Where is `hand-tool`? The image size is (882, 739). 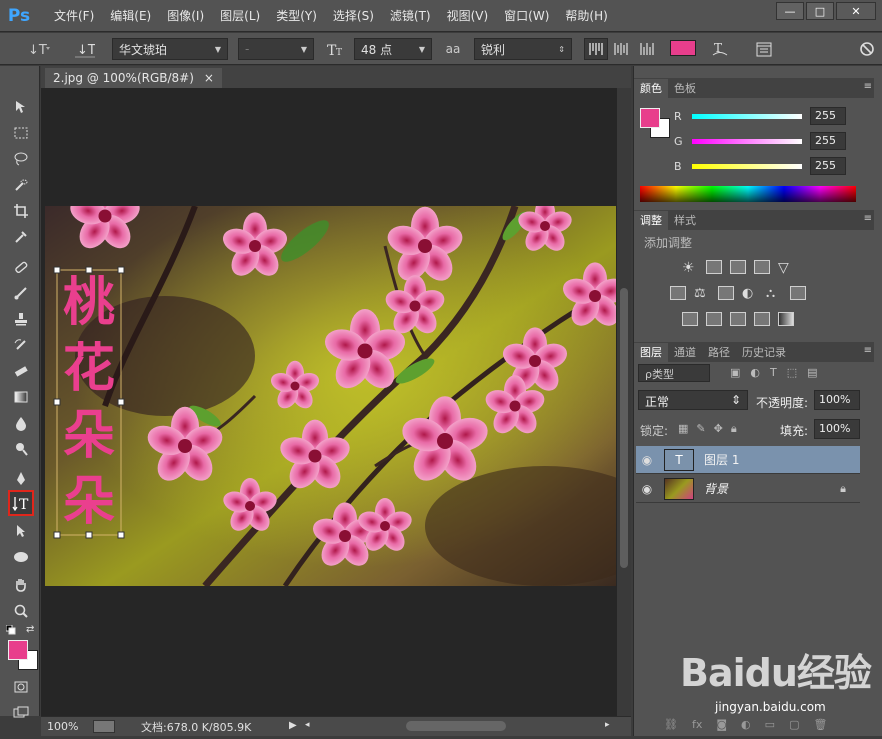
hand-tool is located at coordinates (21, 585).